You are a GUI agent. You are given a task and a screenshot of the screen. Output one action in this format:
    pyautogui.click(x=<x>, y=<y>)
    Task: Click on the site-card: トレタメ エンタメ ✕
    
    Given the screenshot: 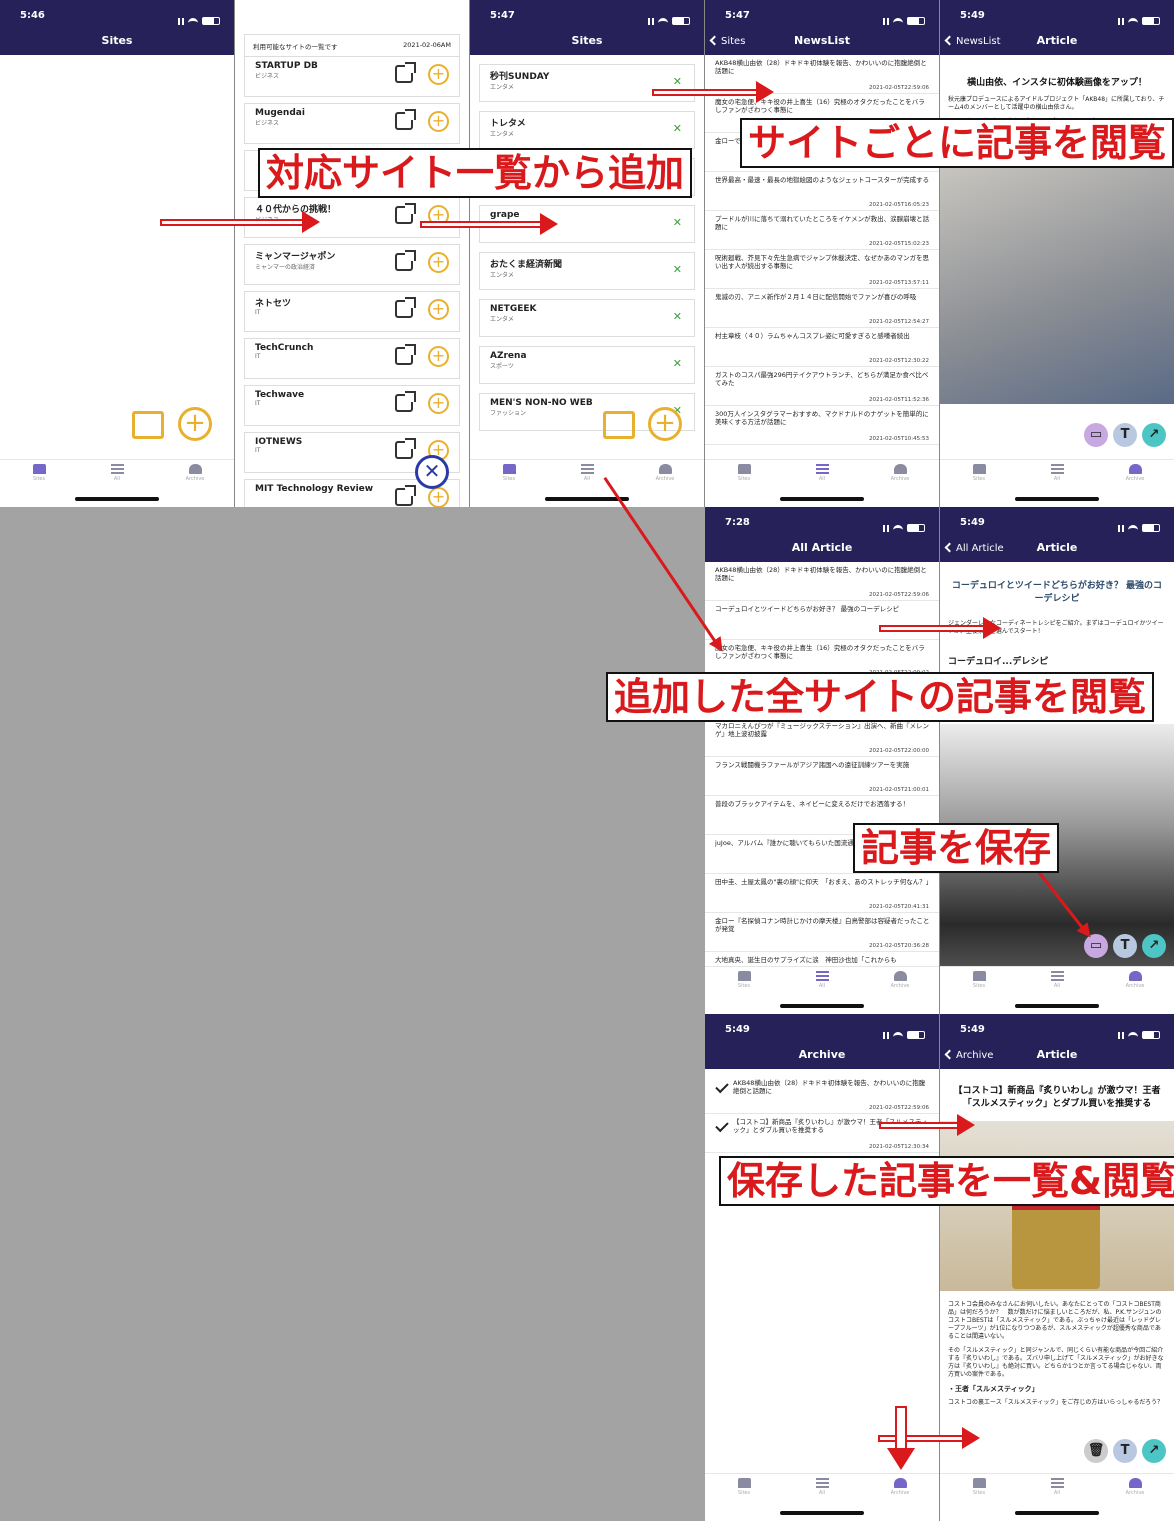 What is the action you would take?
    pyautogui.click(x=587, y=130)
    